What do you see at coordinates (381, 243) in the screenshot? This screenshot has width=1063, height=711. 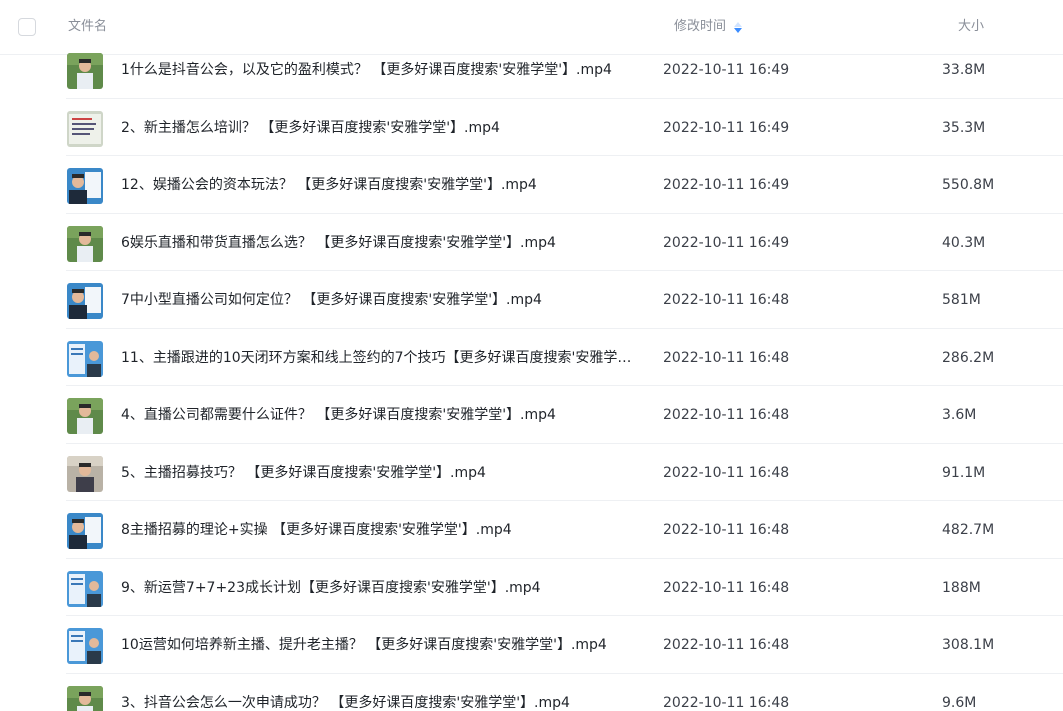 I see `file-name: 6娱乐直播和带货直播怎么选？ 【更多好课百度搜索'安雅学堂'】.mp4` at bounding box center [381, 243].